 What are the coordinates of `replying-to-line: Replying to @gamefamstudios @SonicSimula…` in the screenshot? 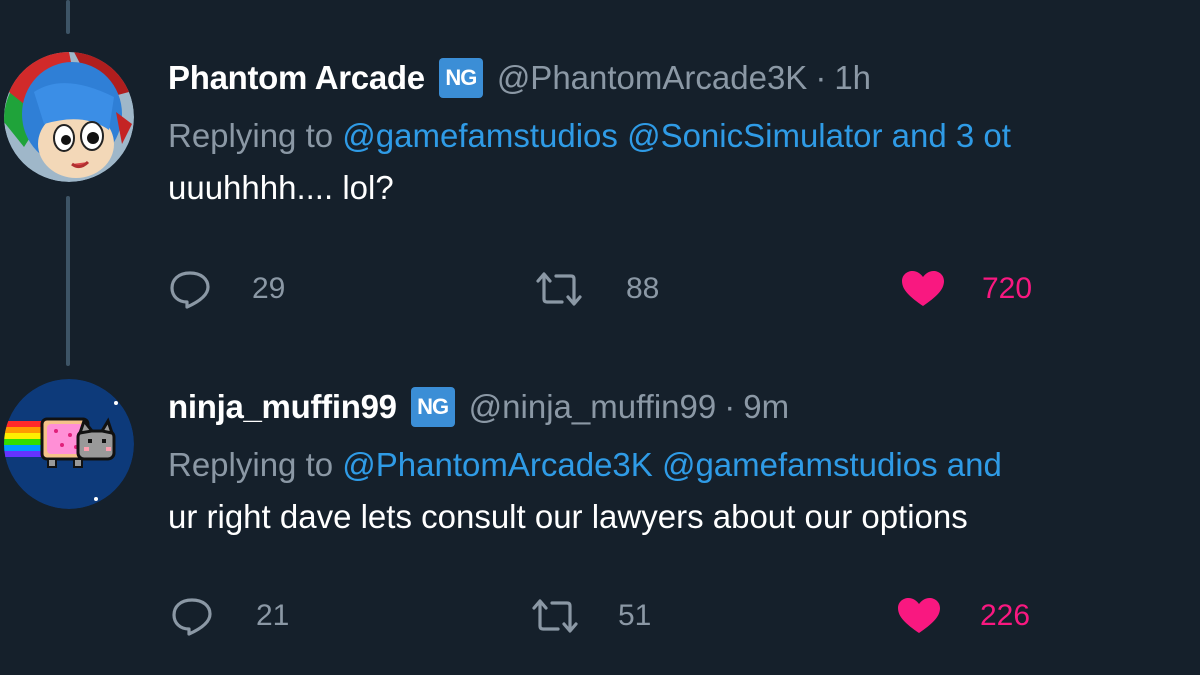 It's located at (684, 136).